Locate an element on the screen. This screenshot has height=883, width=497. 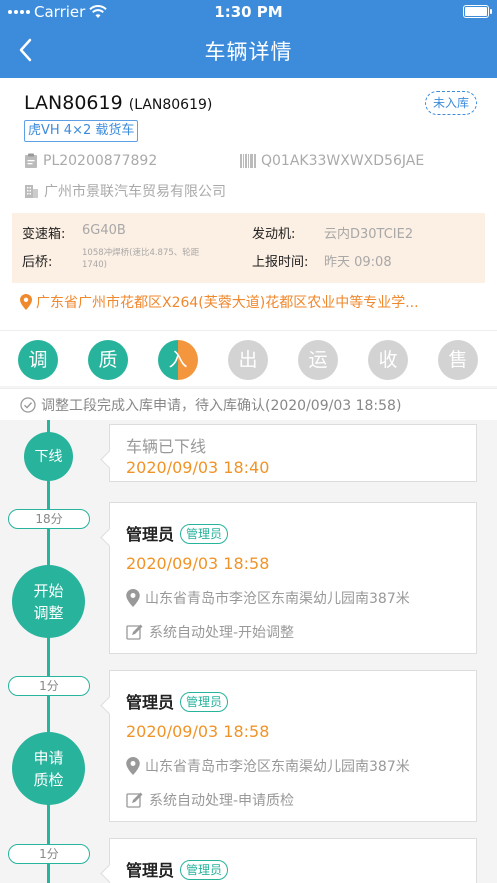
stage-quality: 质 is located at coordinates (108, 360).